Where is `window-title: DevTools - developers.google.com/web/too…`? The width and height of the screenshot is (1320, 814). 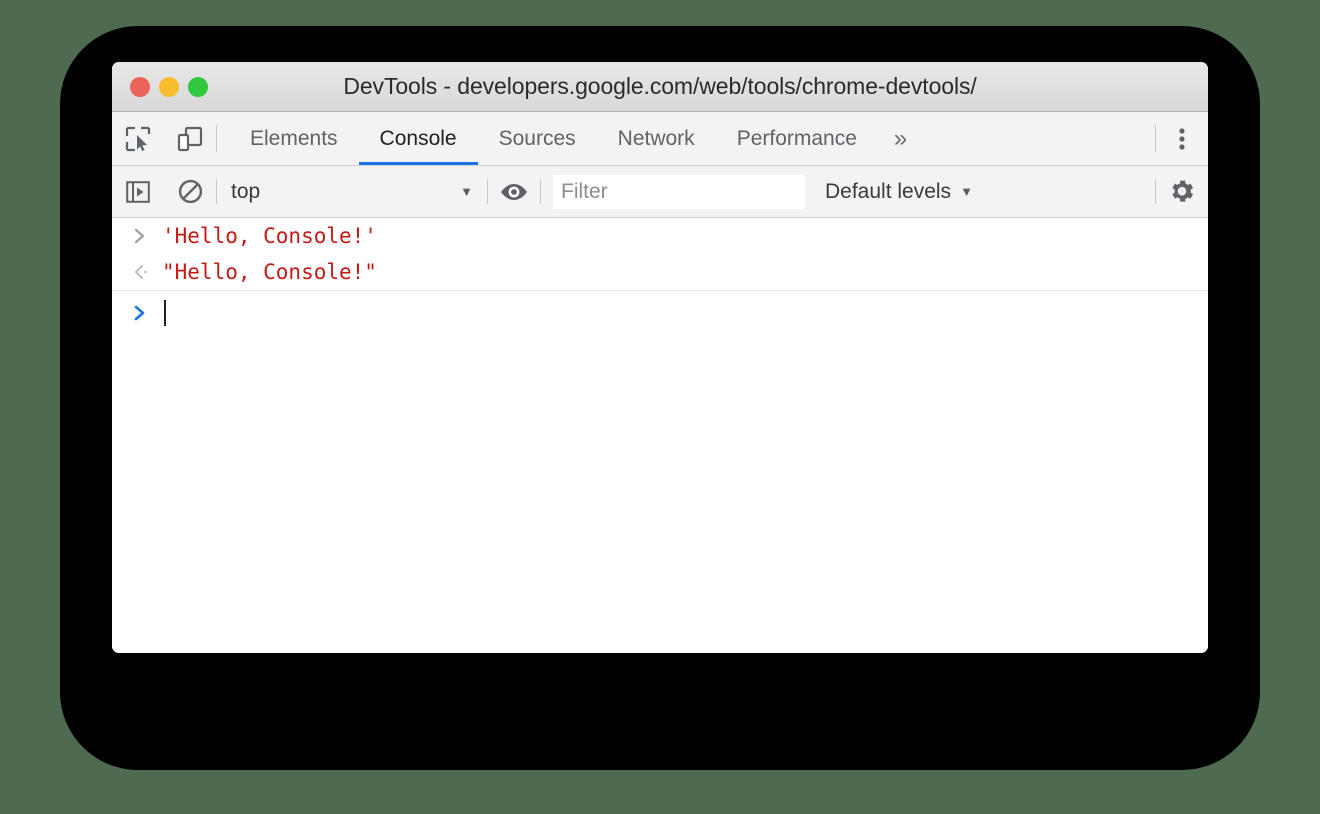 window-title: DevTools - developers.google.com/web/too… is located at coordinates (660, 86).